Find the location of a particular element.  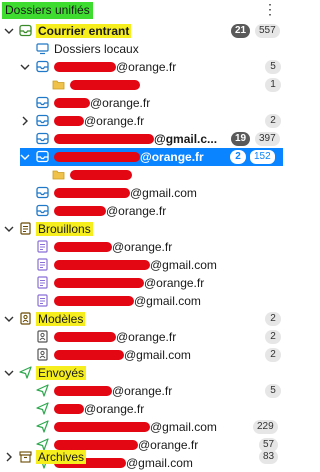

account-inbox-row: @gmail.c... 19 397 is located at coordinates (143, 139).